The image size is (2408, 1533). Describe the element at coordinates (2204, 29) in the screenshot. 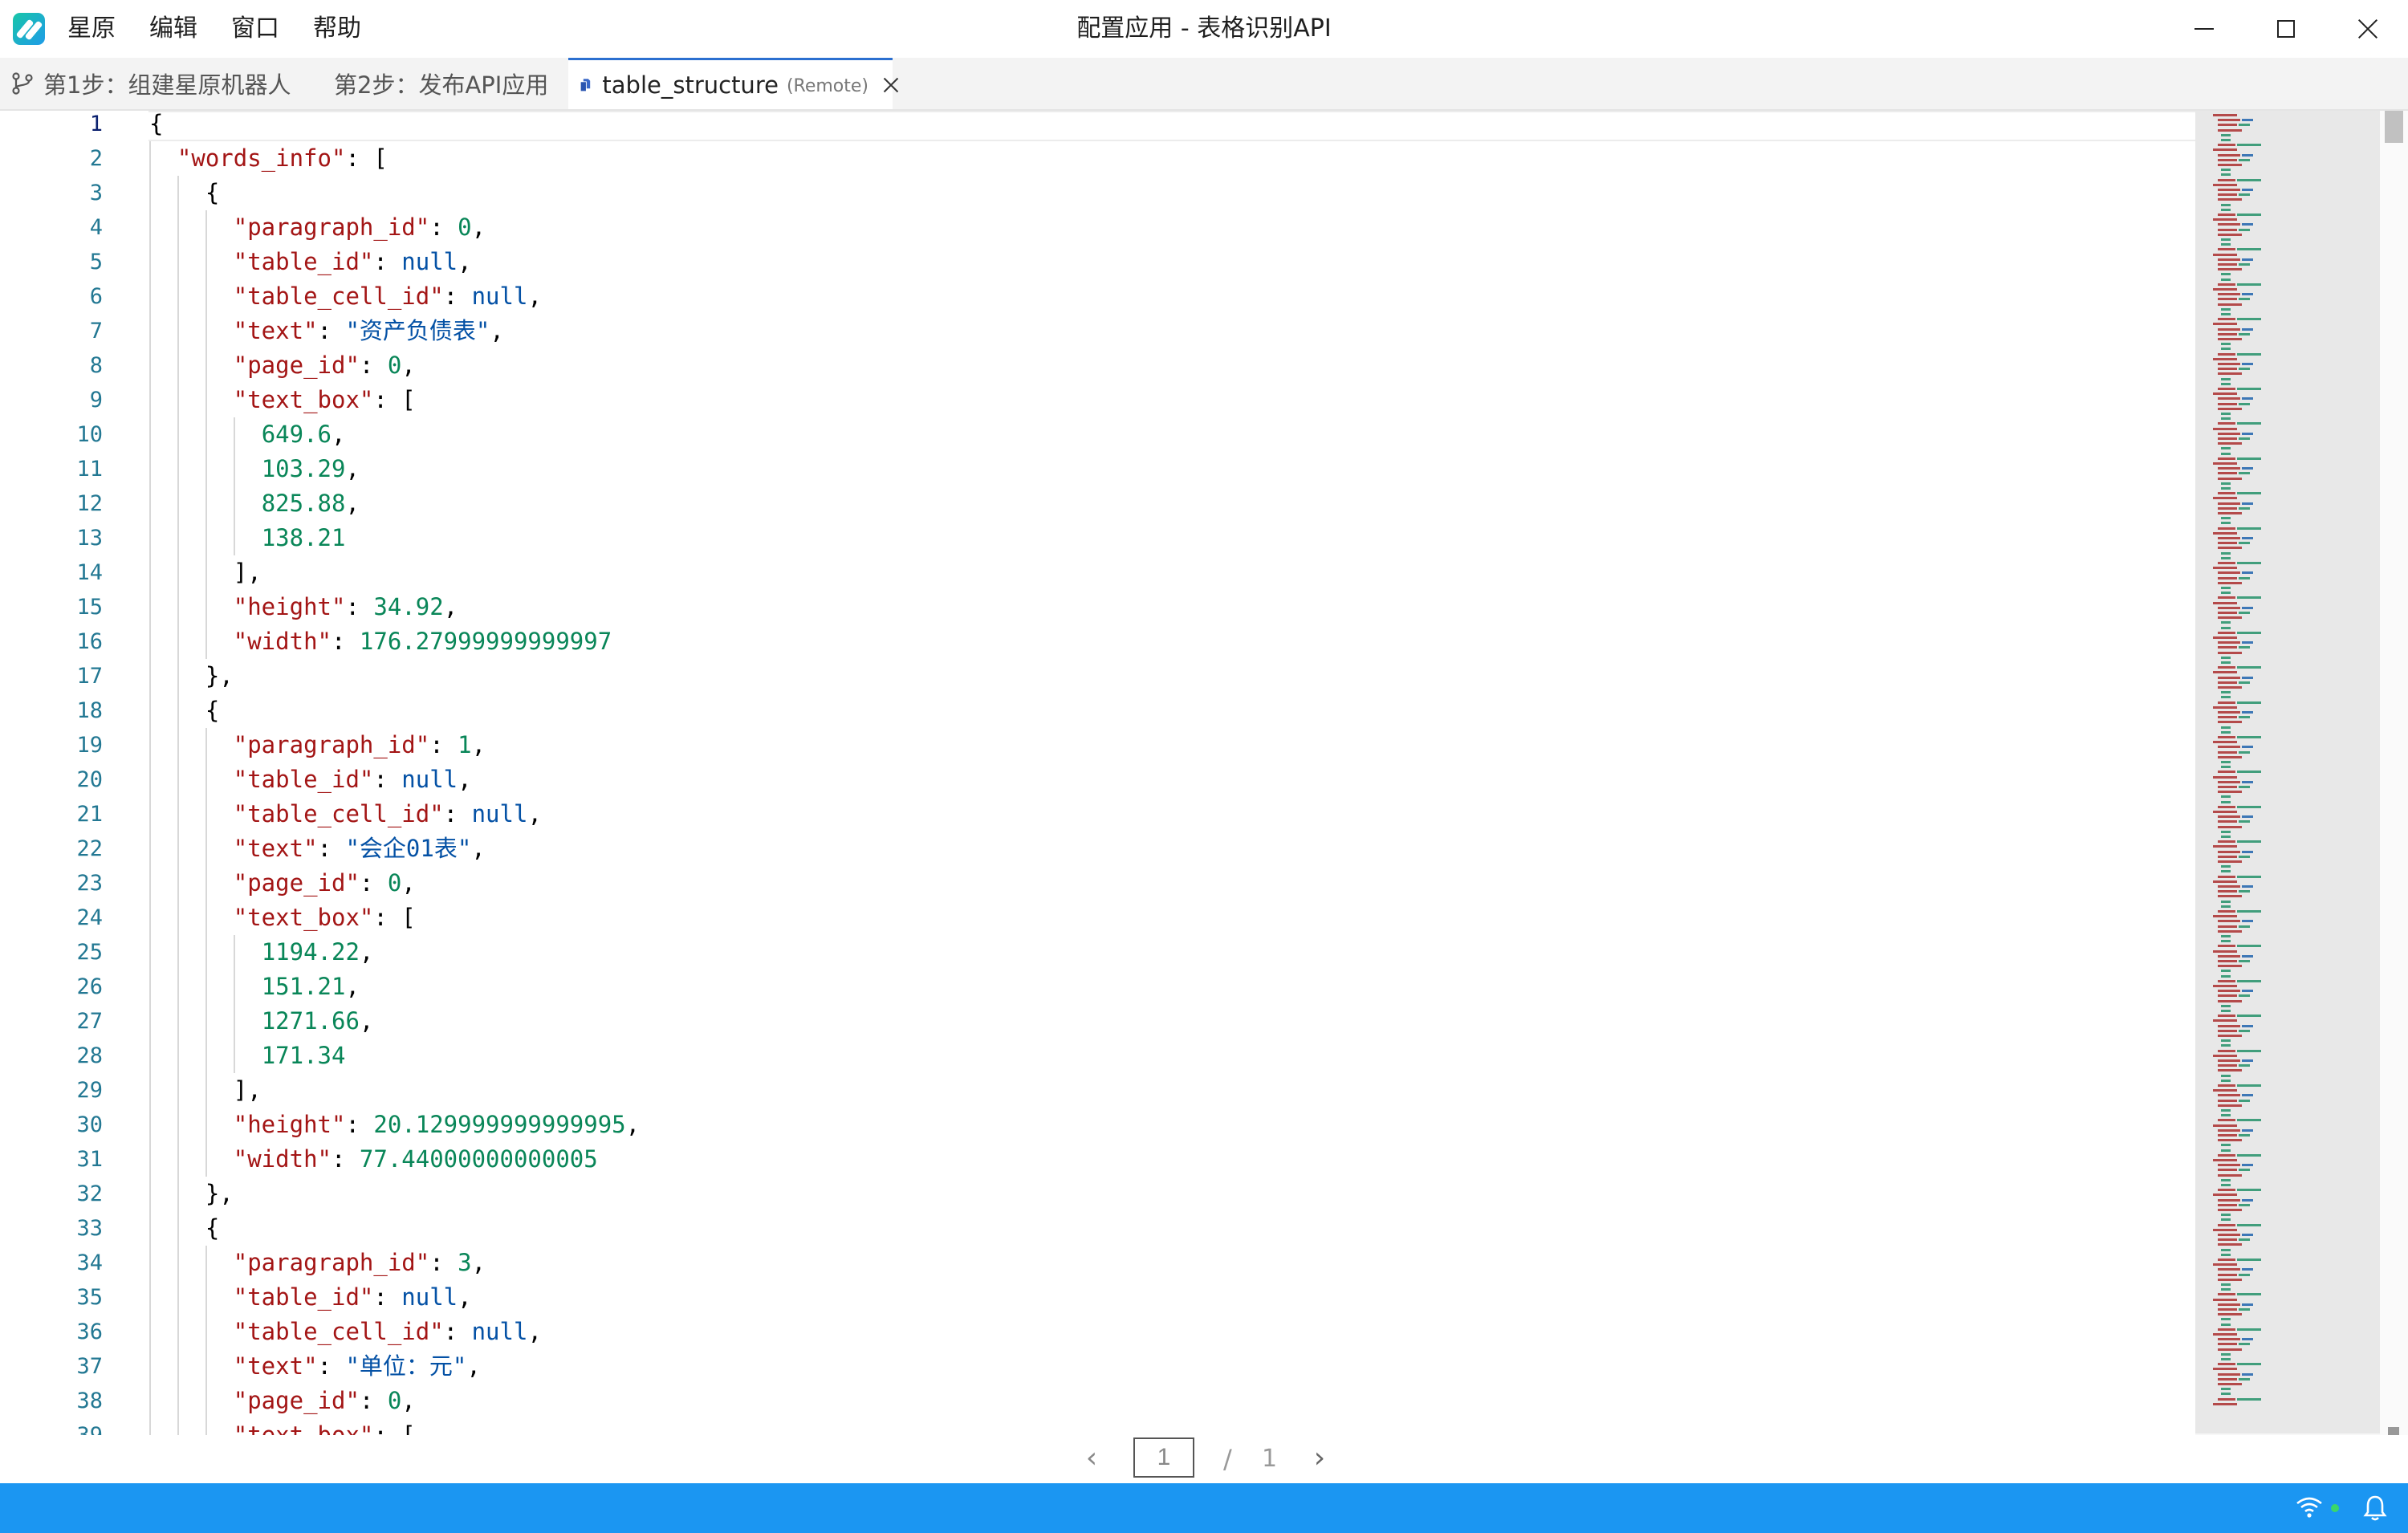

I see `minimize-button` at that location.